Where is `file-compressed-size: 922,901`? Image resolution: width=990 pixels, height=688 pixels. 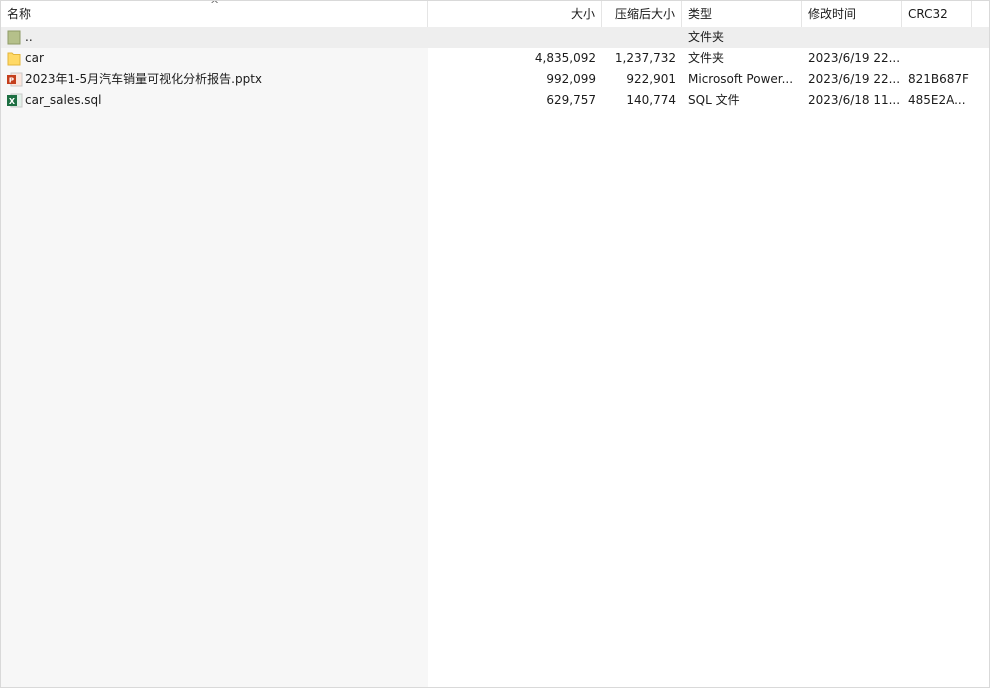
file-compressed-size: 922,901 is located at coordinates (651, 79).